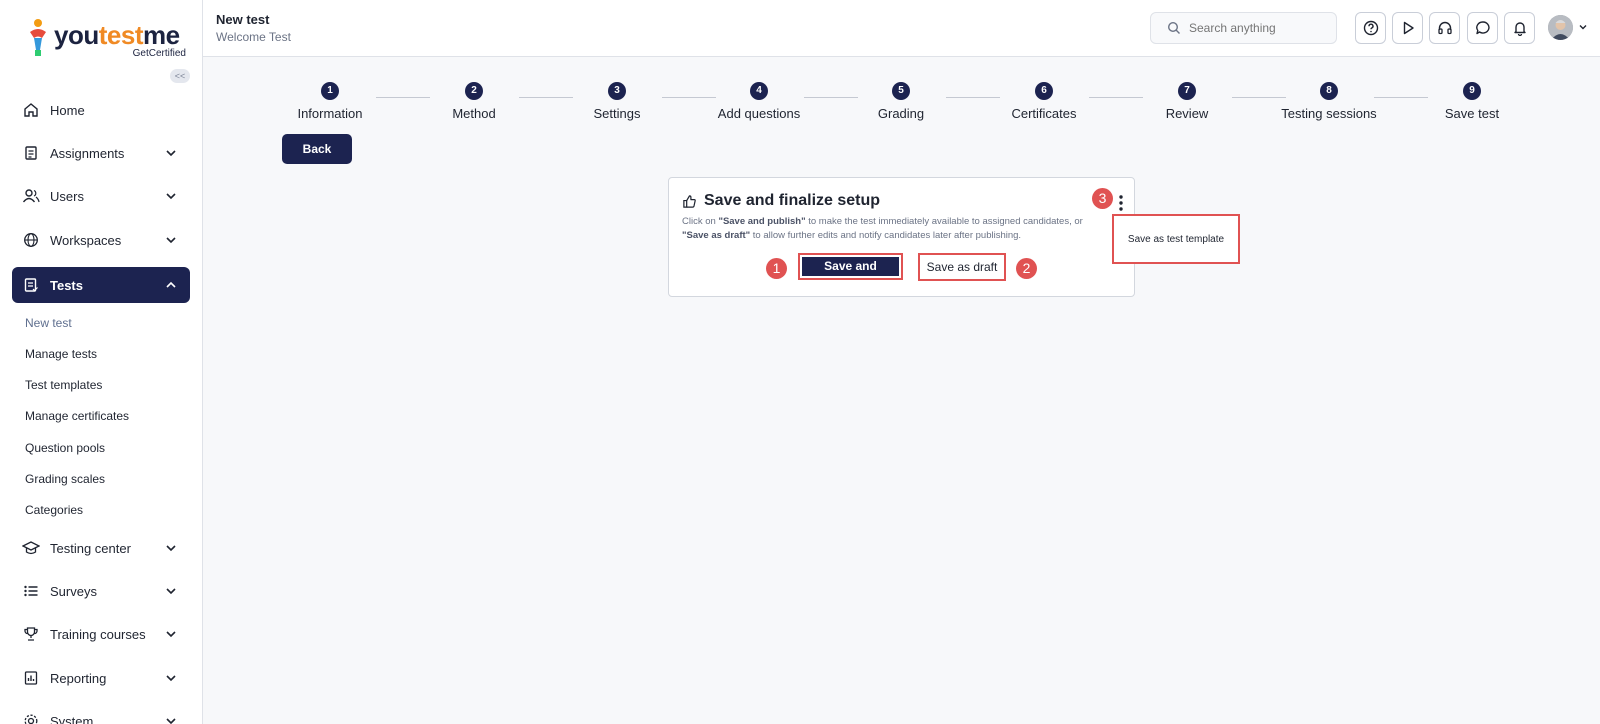 The image size is (1600, 724). Describe the element at coordinates (31, 634) in the screenshot. I see `trophy-icon` at that location.